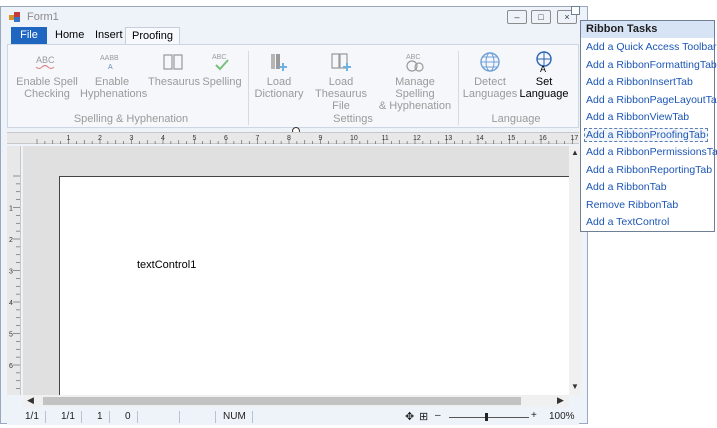  Describe the element at coordinates (544, 75) in the screenshot. I see `set-language-button: A Set Language` at that location.